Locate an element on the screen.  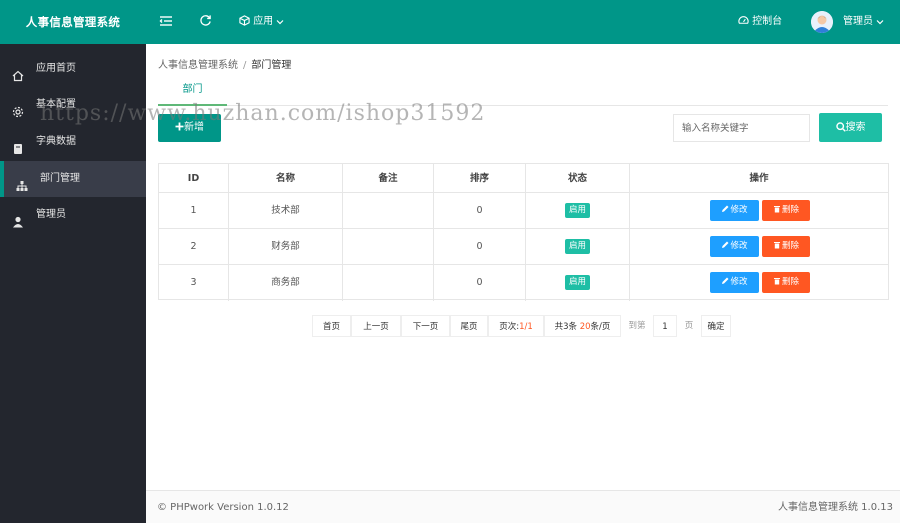
app-title: 人事信息管理系统 is located at coordinates (73, 22).